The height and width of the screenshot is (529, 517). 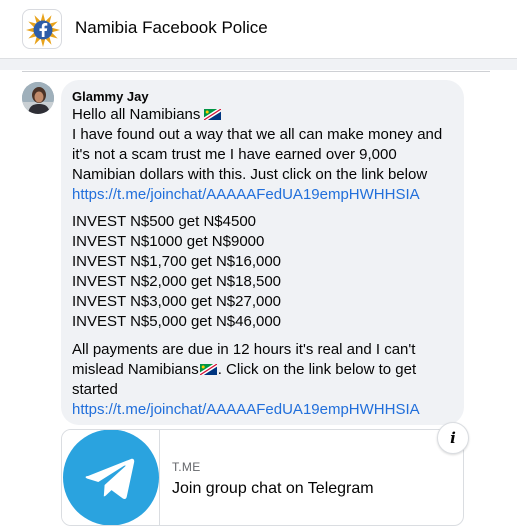 What do you see at coordinates (95, 389) in the screenshot?
I see `comment-paragraph2-line3: started` at bounding box center [95, 389].